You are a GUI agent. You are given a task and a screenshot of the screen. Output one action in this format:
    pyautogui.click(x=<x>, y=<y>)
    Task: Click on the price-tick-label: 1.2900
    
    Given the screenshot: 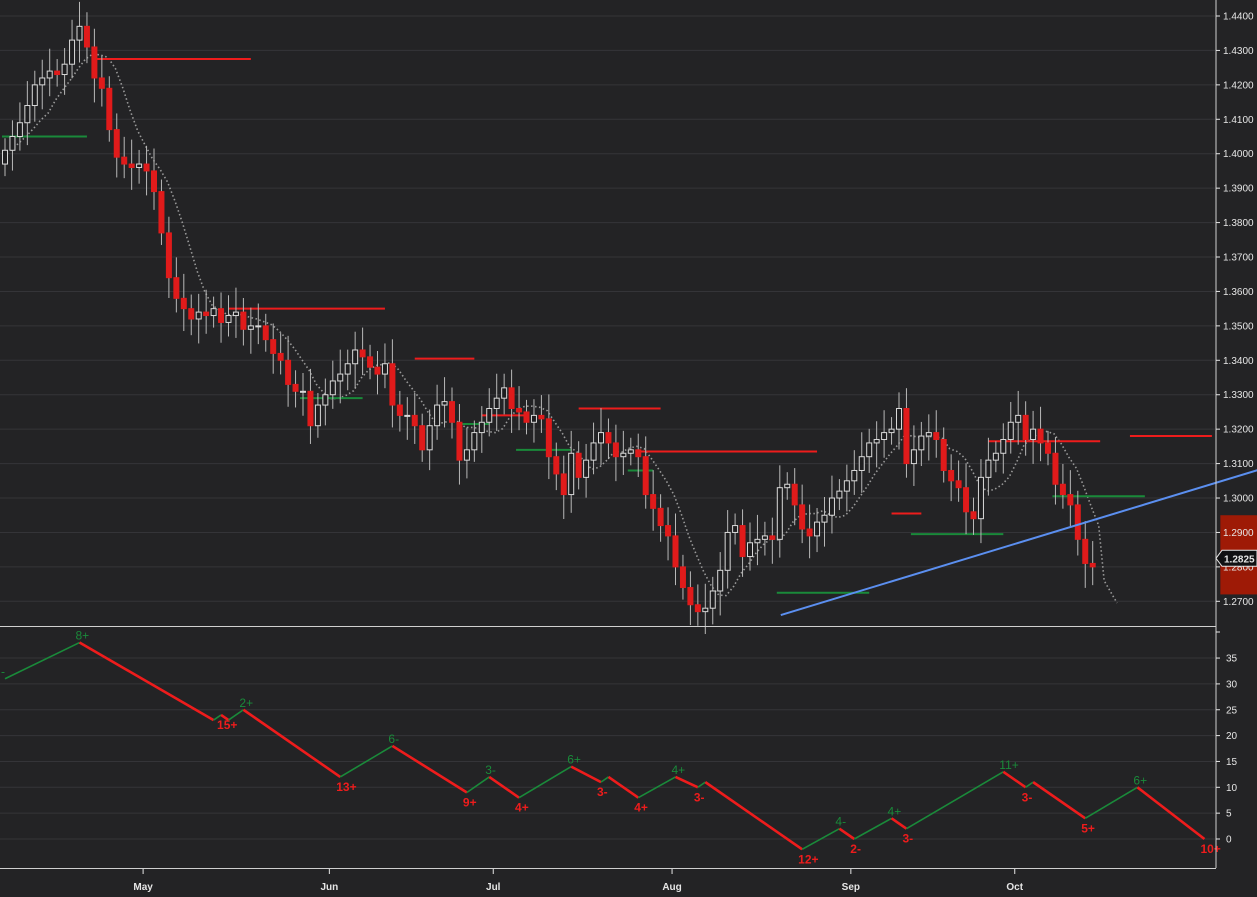 What is the action you would take?
    pyautogui.click(x=1238, y=533)
    